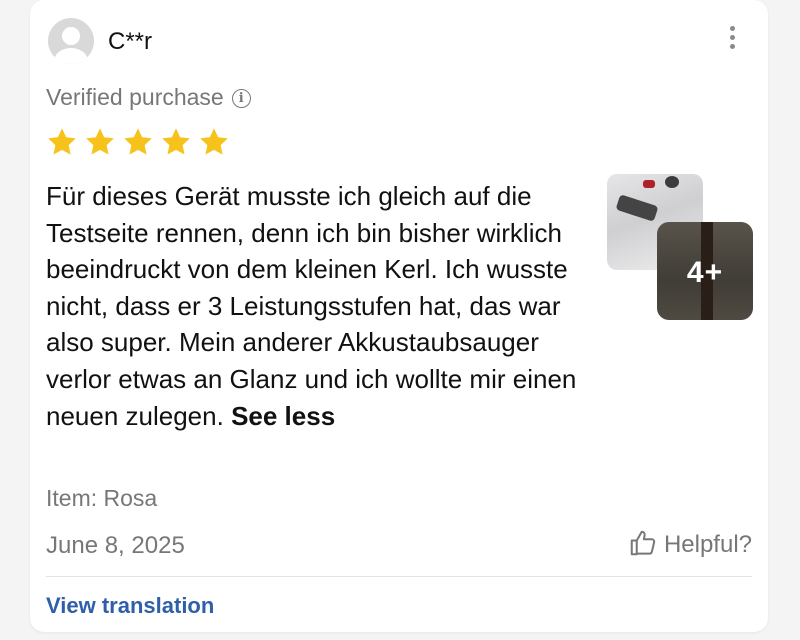 Image resolution: width=800 pixels, height=640 pixels. Describe the element at coordinates (707, 544) in the screenshot. I see `helpful-label: Helpful?` at that location.